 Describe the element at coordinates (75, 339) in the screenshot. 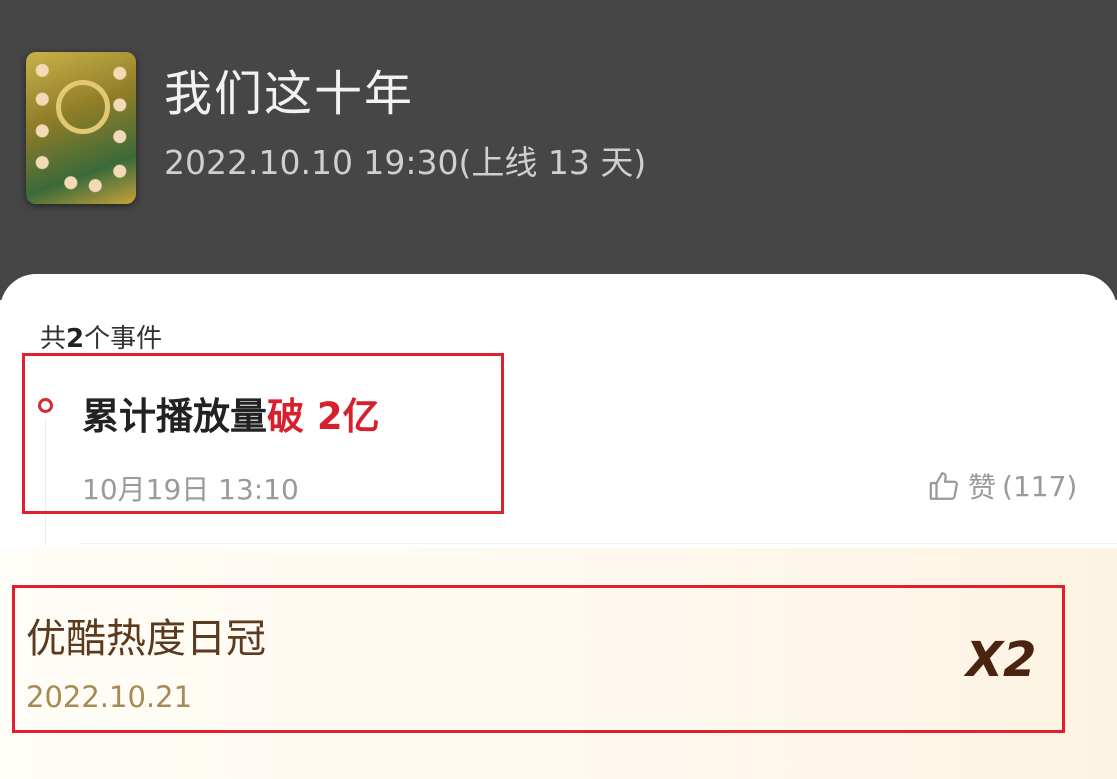

I see `events-count-number: 2` at that location.